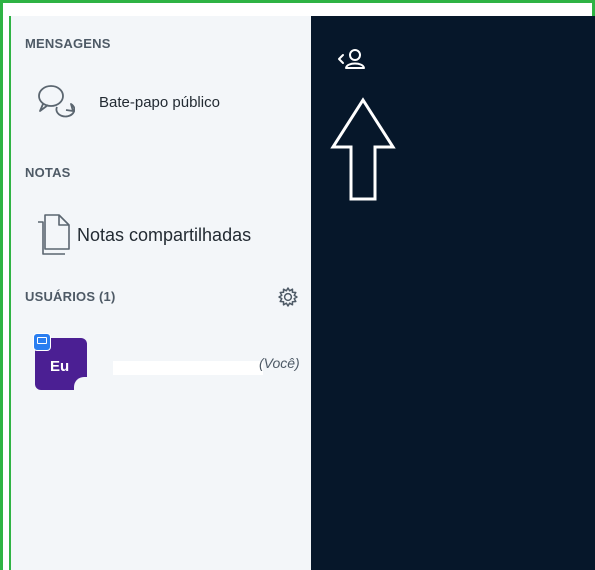 This screenshot has width=595, height=570. Describe the element at coordinates (288, 297) in the screenshot. I see `users-settings-button` at that location.